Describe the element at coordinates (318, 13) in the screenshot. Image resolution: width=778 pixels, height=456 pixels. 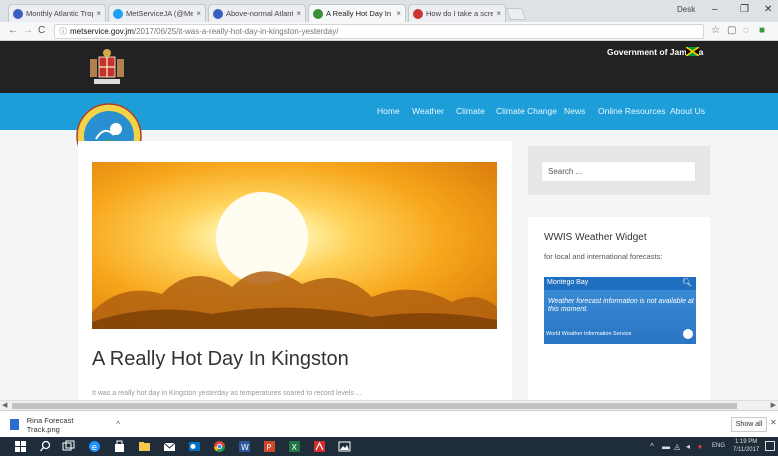
I see `metservice-icon` at that location.